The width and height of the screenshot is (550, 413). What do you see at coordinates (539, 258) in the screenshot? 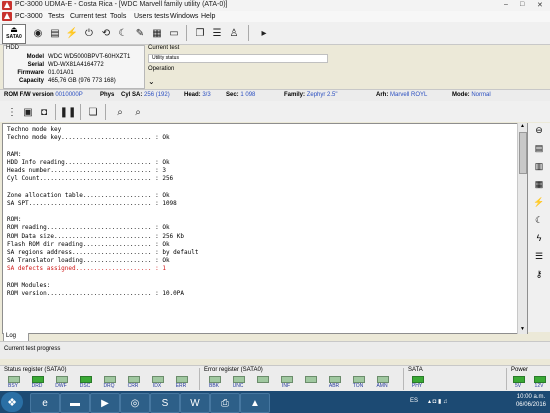
I see `list-icon: ☰` at bounding box center [539, 258].